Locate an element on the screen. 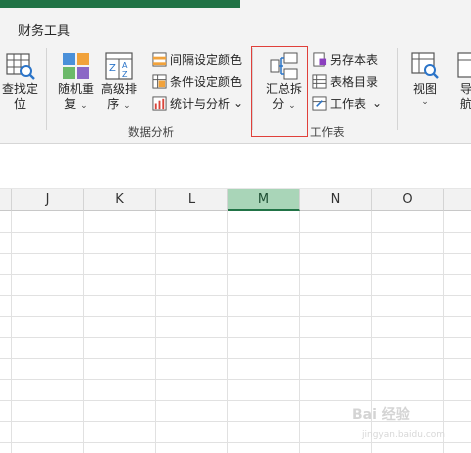 This screenshot has height=453, width=471. data-analysis-group-label: 数据分析 is located at coordinates (151, 132).